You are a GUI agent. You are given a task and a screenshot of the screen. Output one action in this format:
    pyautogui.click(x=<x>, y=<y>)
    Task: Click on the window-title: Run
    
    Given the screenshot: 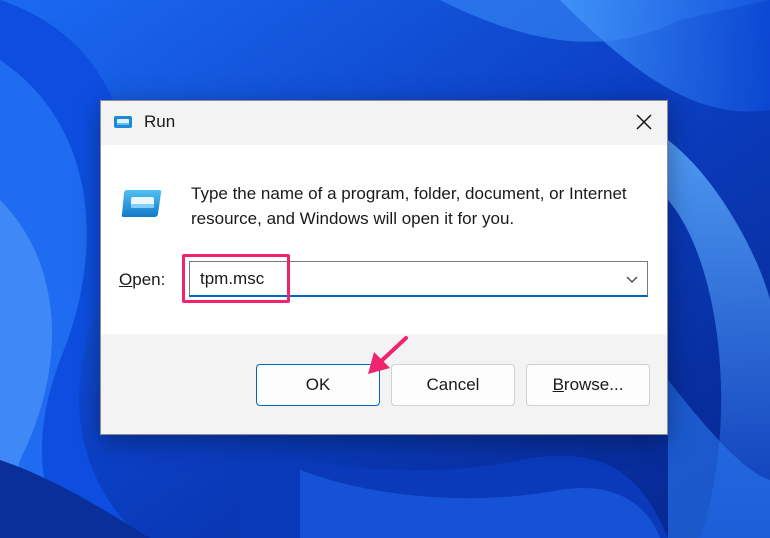 What is the action you would take?
    pyautogui.click(x=160, y=121)
    